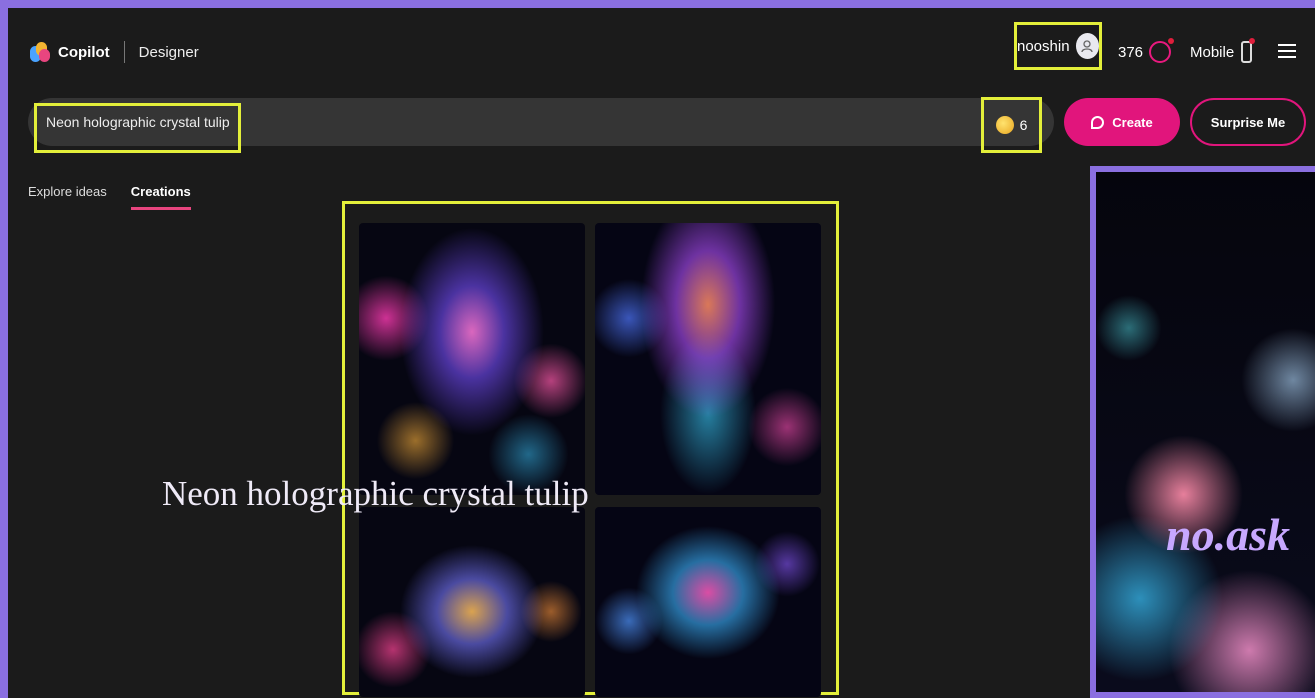 This screenshot has height=698, width=1315. What do you see at coordinates (67, 197) in the screenshot?
I see `tab-explore-ideas: Explore ideas` at bounding box center [67, 197].